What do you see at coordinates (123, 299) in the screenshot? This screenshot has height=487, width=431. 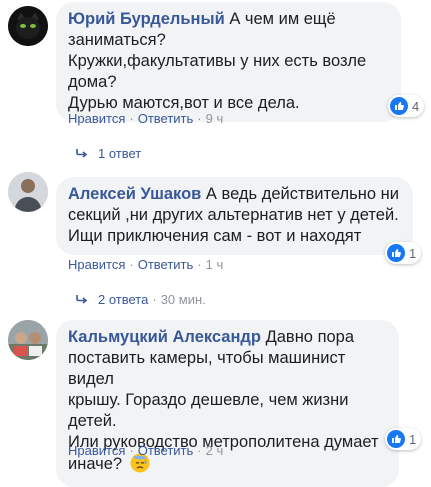 I see `replies-count: 2 ответа` at bounding box center [123, 299].